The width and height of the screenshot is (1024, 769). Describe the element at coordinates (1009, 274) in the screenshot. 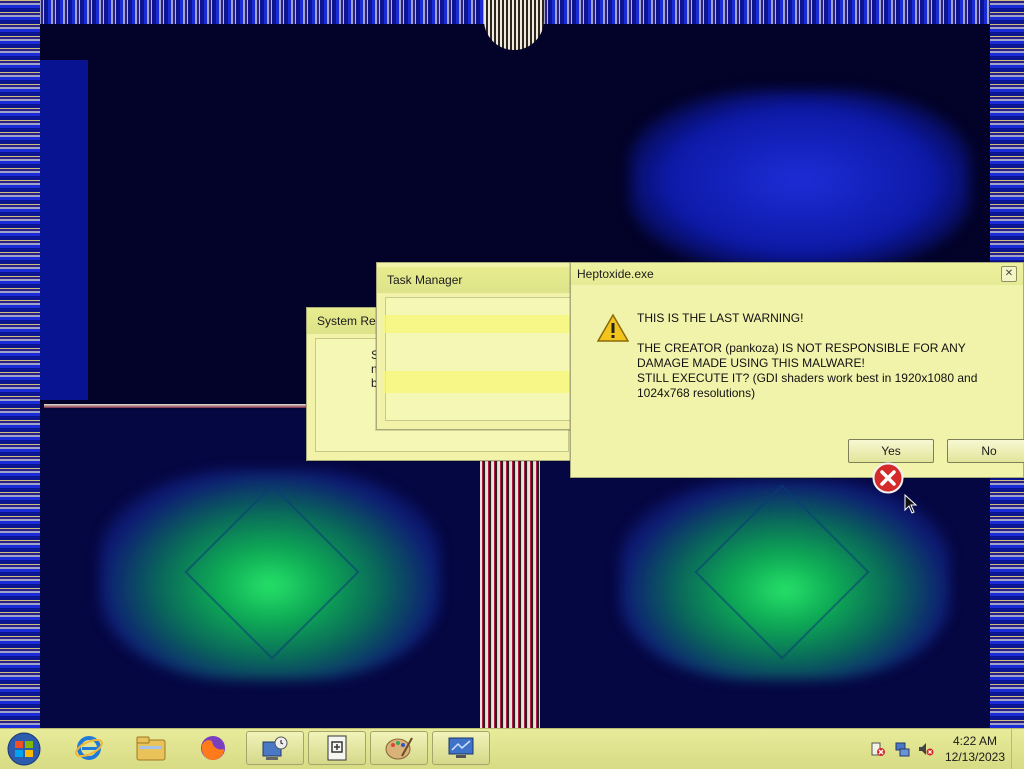

I see `close-button: ✕` at that location.